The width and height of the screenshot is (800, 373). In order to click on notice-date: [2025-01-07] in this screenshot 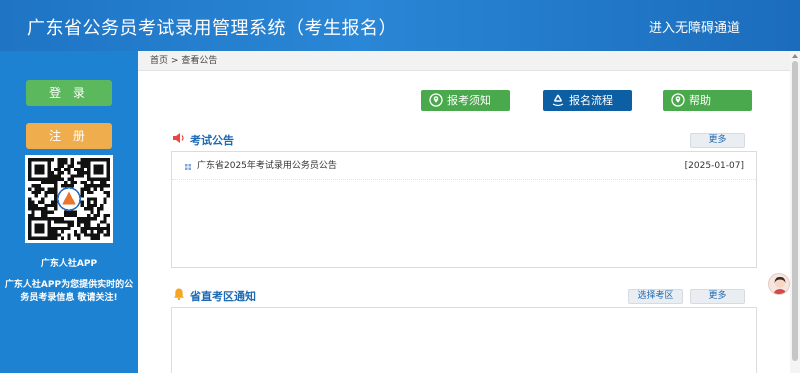, I will do `click(714, 166)`.